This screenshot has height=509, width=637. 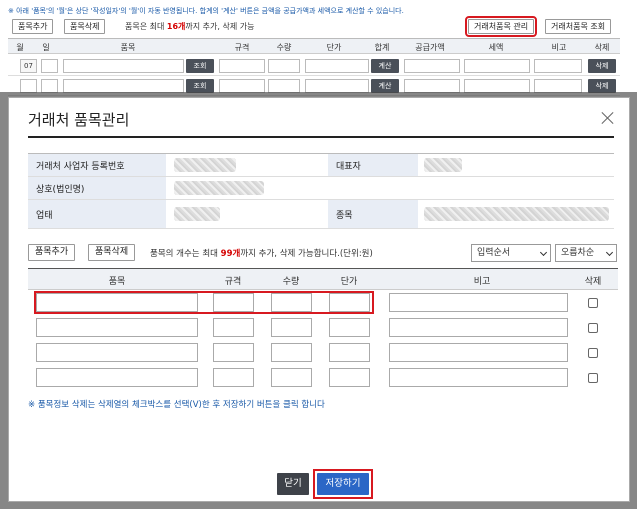 What do you see at coordinates (79, 120) in the screenshot?
I see `modal-title: 거래처 품목관리` at bounding box center [79, 120].